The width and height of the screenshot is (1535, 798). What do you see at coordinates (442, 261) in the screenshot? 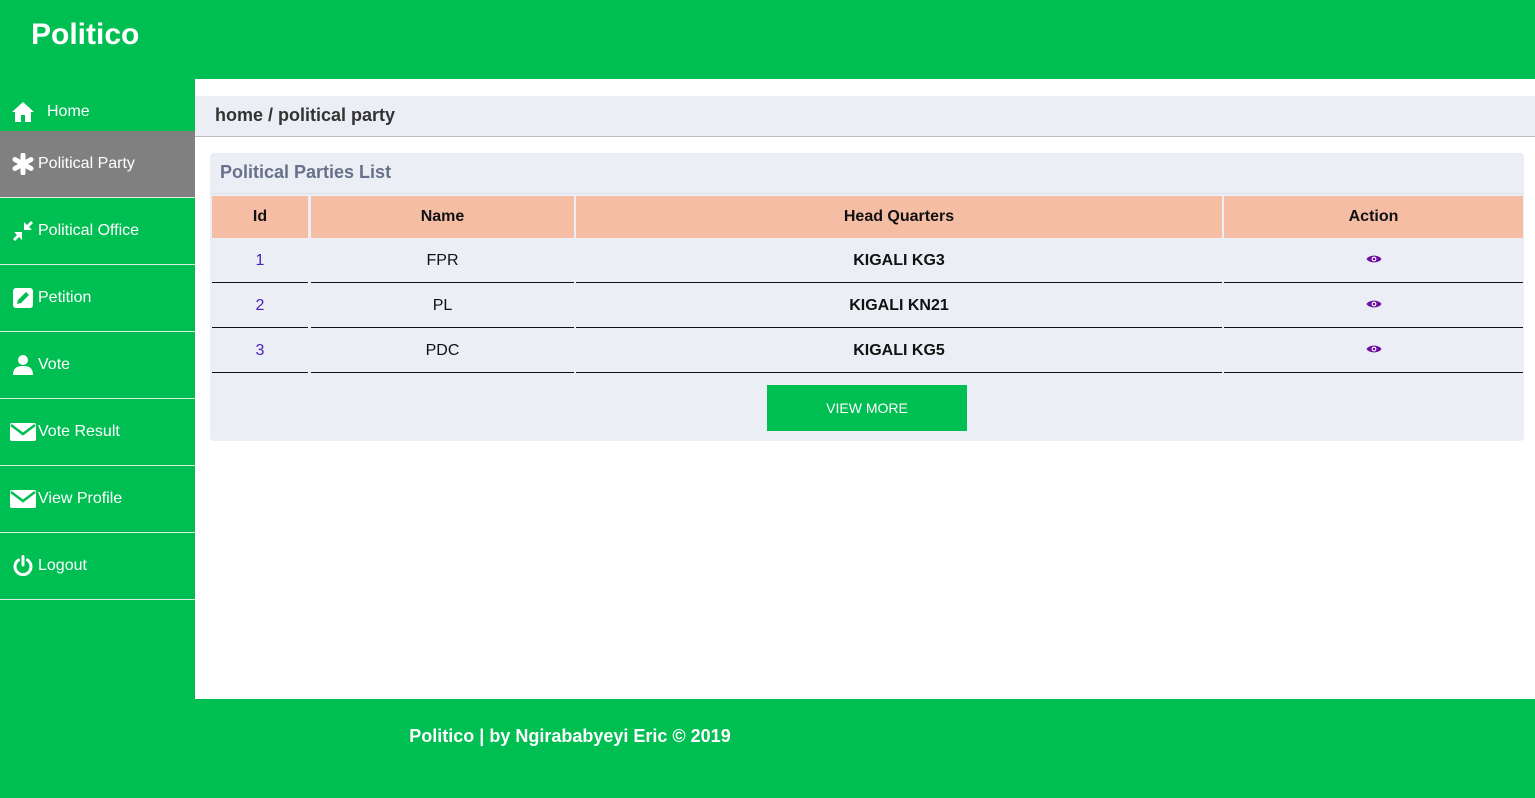
I see `cell-name: FPR` at bounding box center [442, 261].